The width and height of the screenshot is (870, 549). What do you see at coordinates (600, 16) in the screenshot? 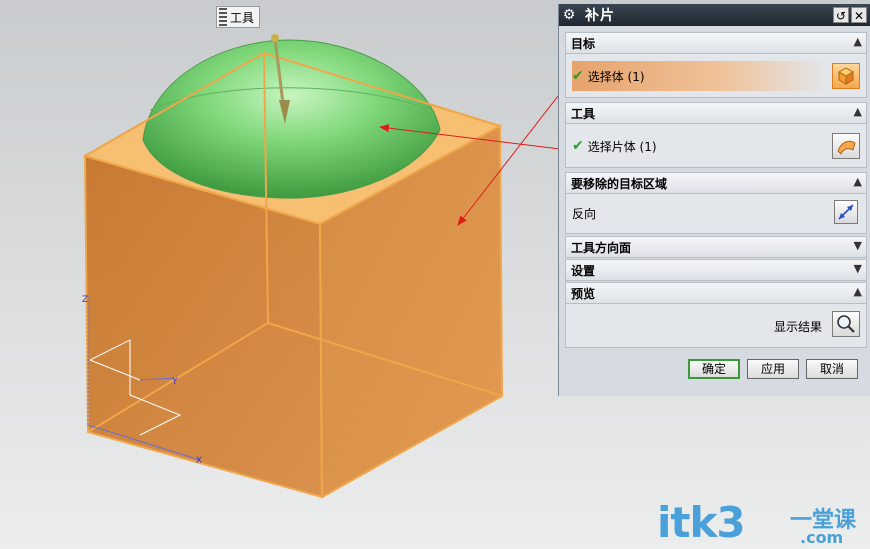
I see `dialog-title: 补片` at bounding box center [600, 16].